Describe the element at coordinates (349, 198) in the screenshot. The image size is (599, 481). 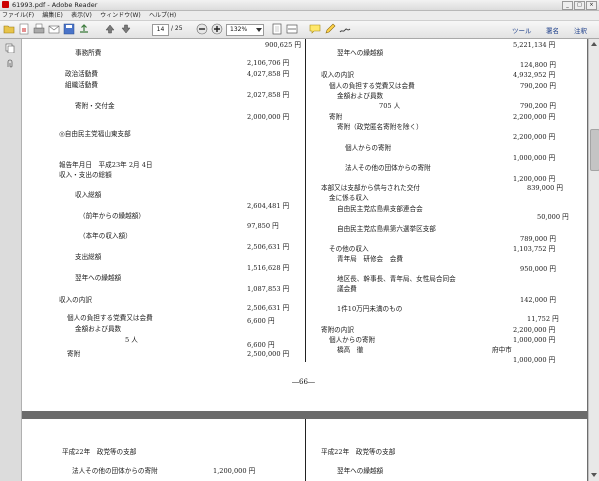
I see `text-line: 金に係る収入` at that location.